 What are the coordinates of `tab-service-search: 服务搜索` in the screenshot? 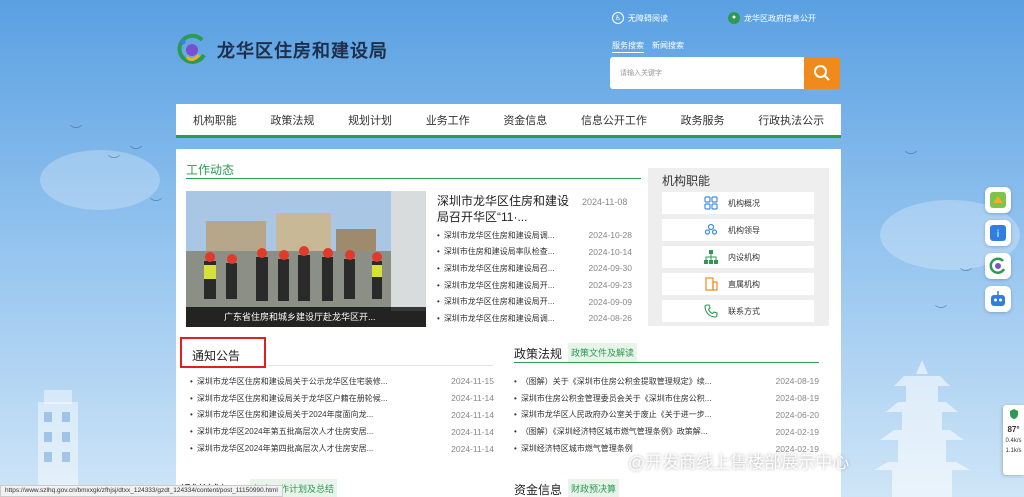 It's located at (628, 46).